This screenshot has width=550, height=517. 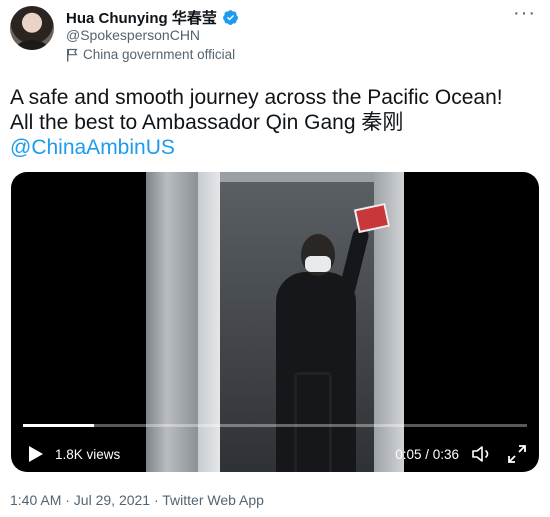 I want to click on government-label-text: China government official, so click(x=159, y=54).